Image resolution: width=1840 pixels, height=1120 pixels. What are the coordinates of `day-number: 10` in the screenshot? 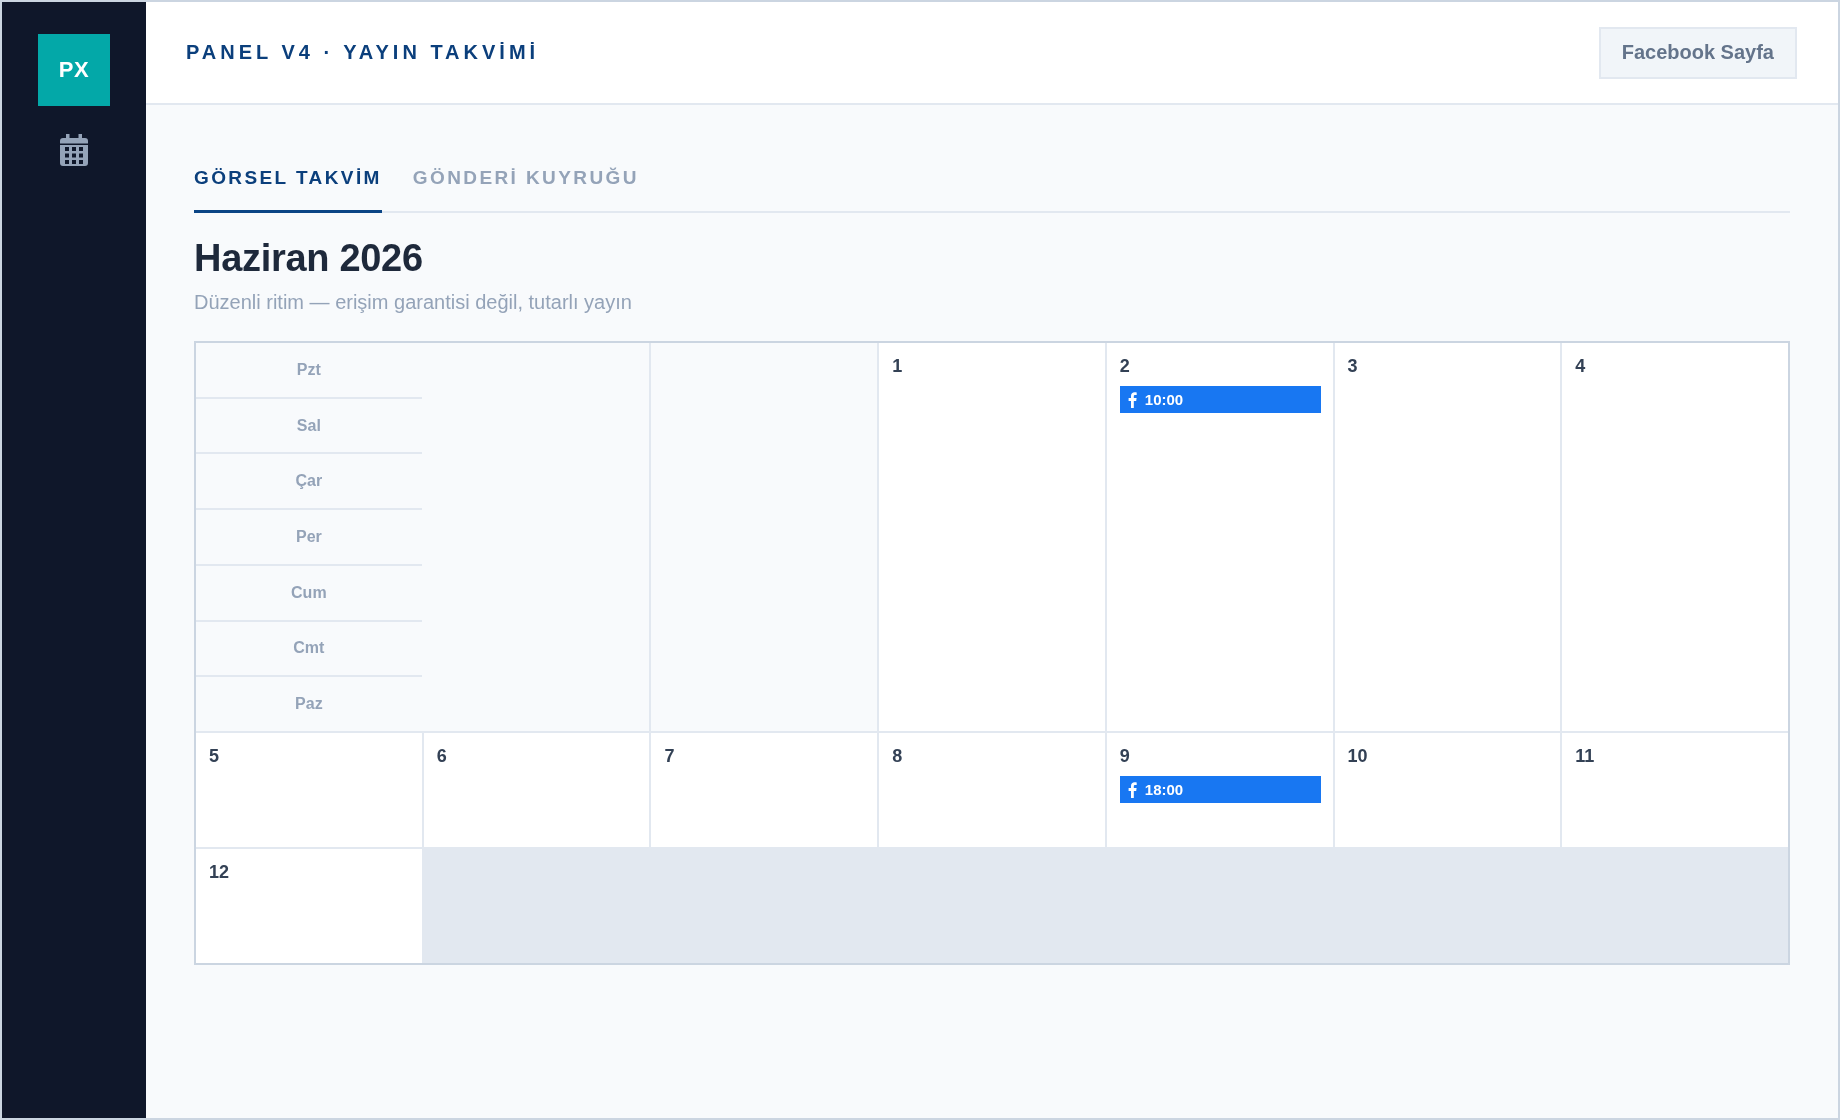 It's located at (1358, 756).